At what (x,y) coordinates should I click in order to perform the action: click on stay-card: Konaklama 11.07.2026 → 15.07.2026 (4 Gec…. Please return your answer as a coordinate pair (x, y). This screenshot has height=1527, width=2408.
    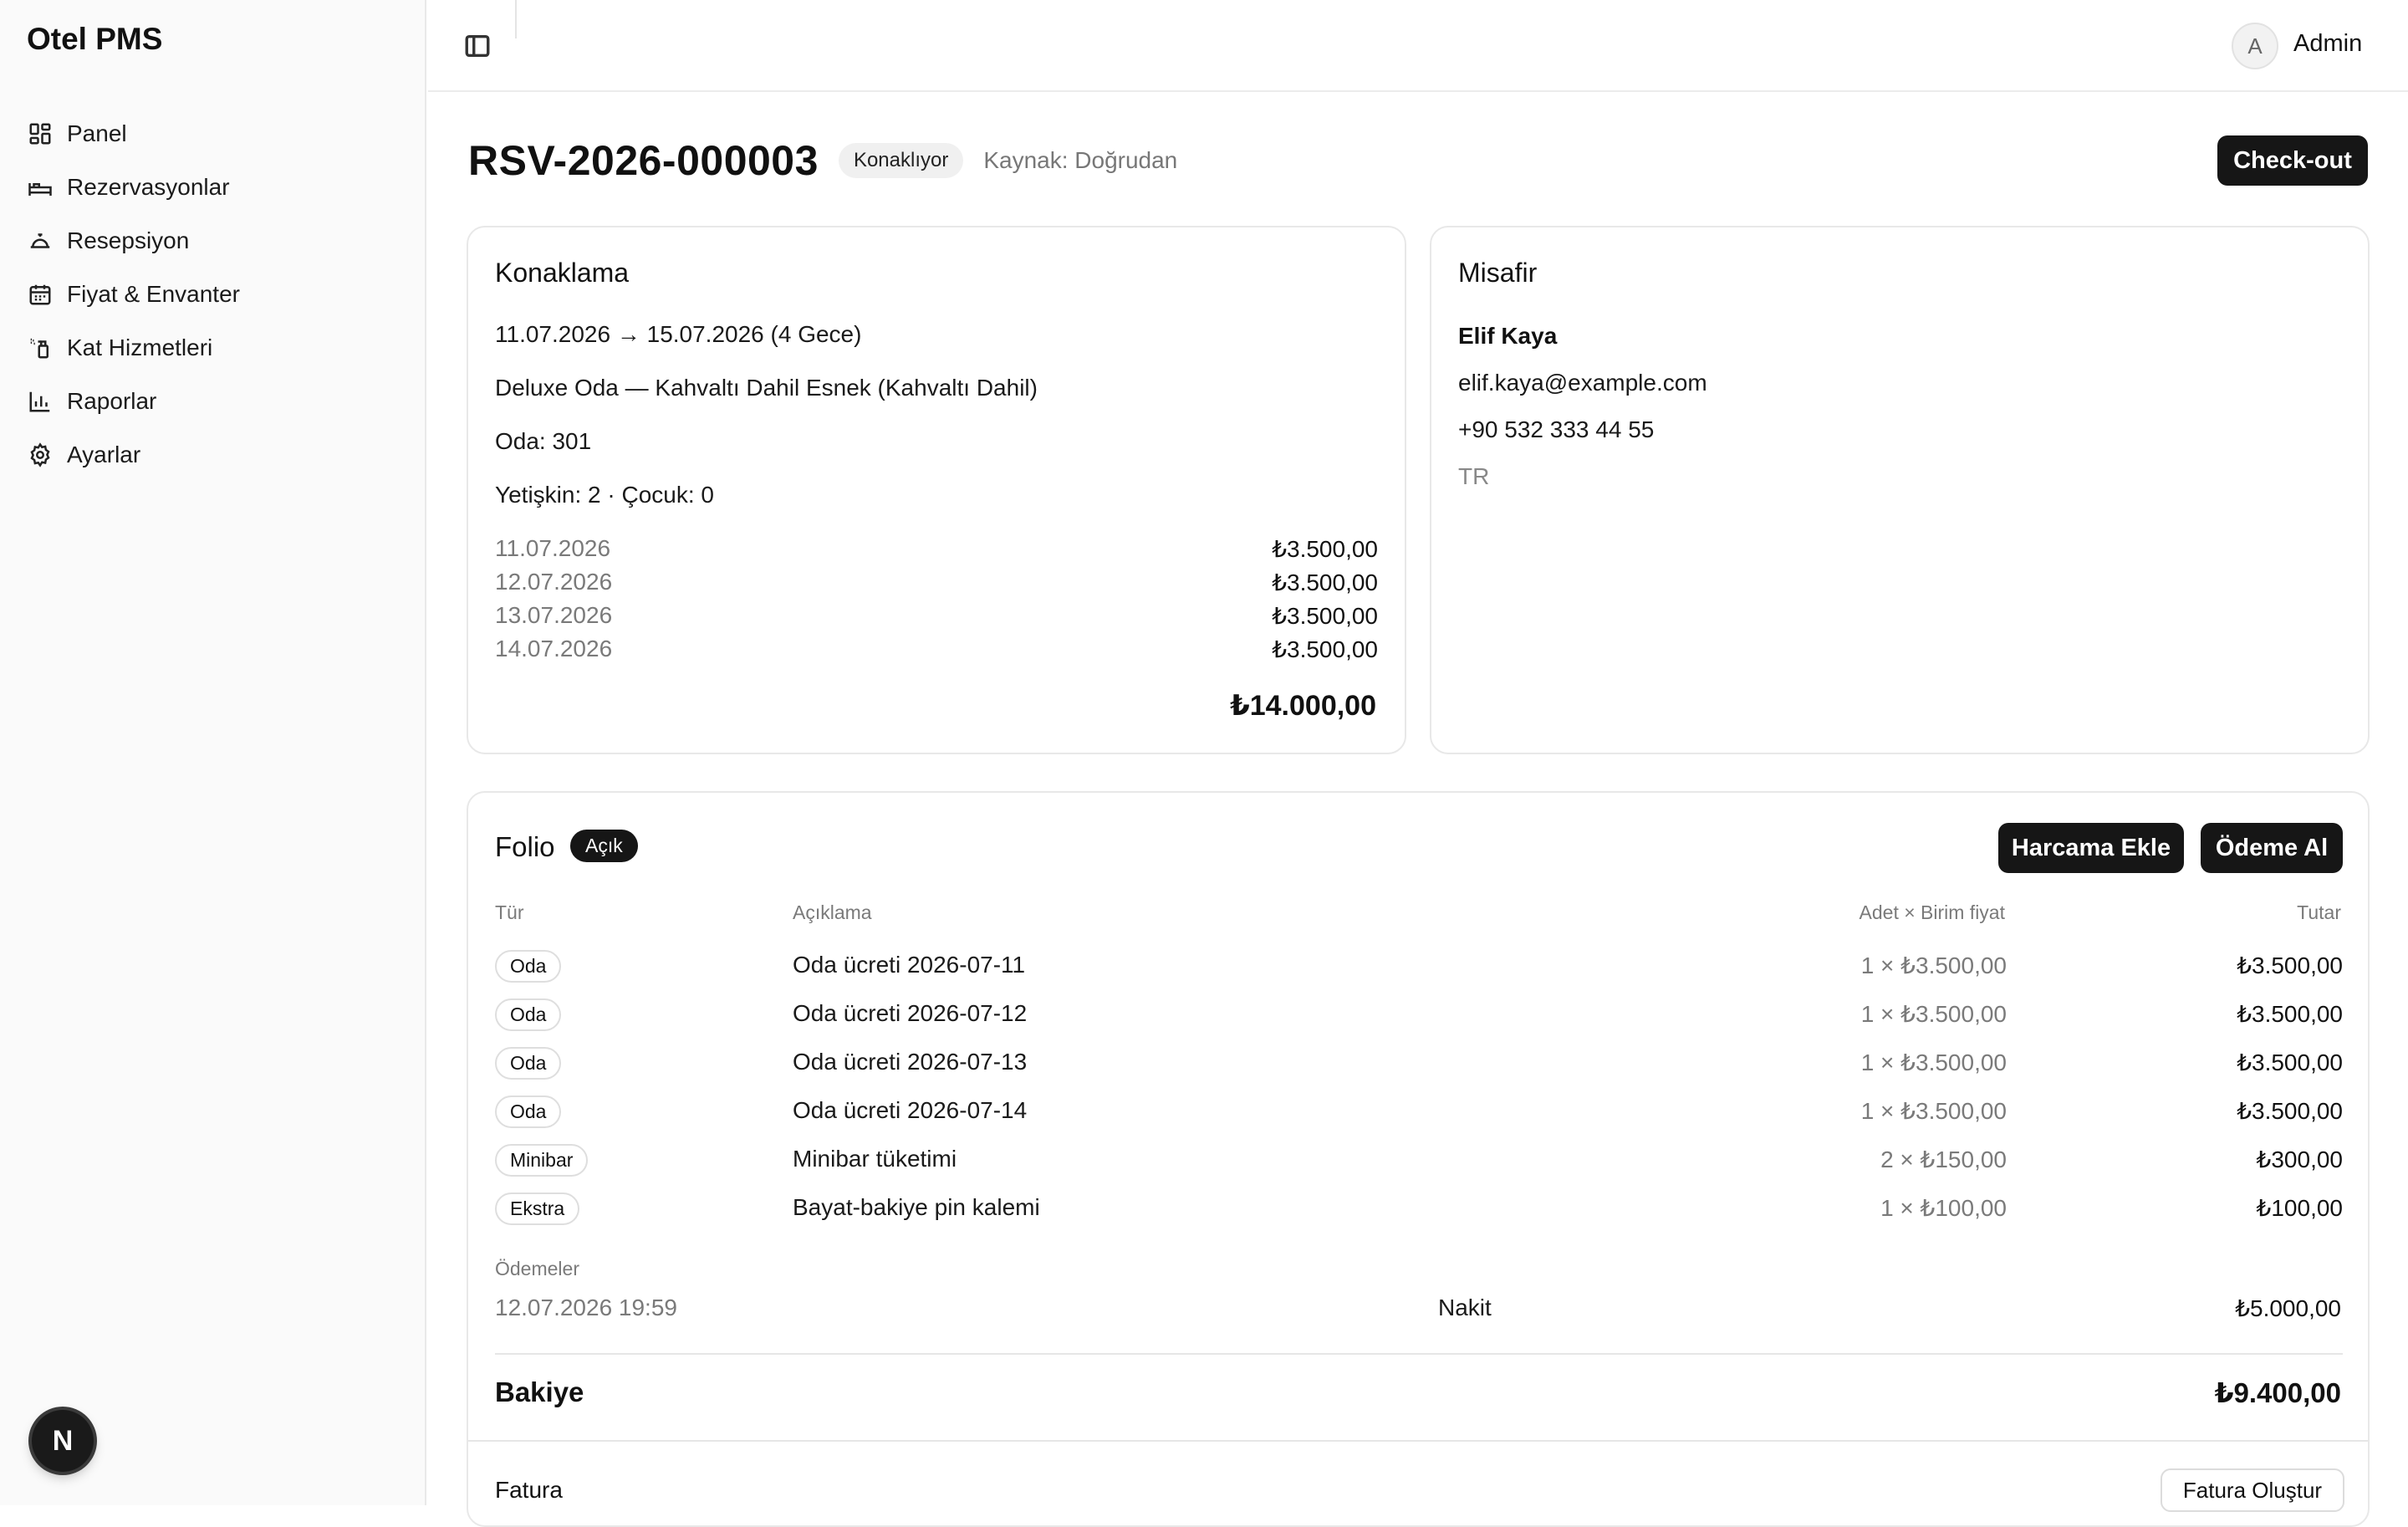
    Looking at the image, I should click on (936, 490).